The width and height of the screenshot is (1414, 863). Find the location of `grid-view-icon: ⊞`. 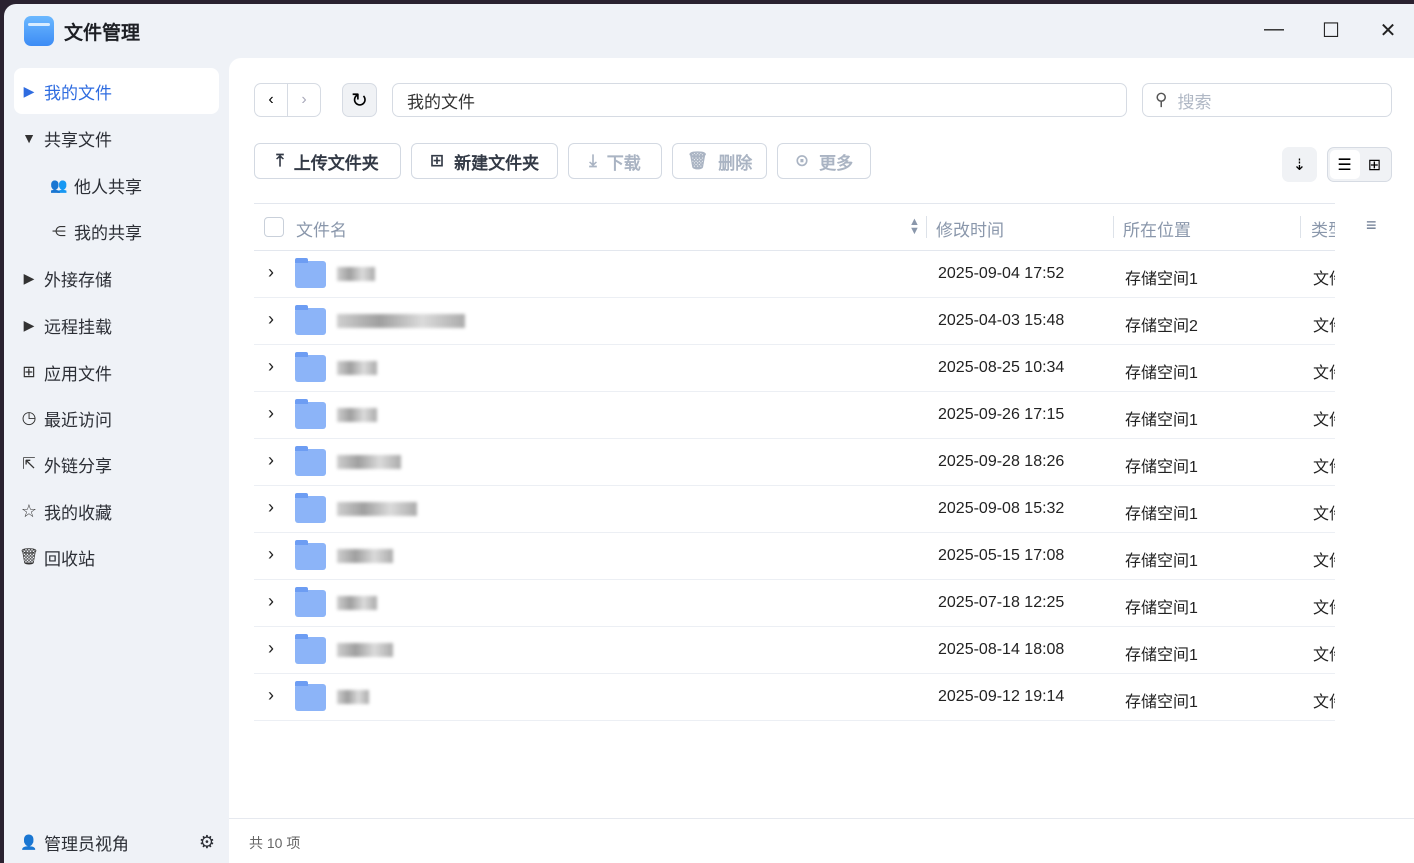

grid-view-icon: ⊞ is located at coordinates (1375, 165).